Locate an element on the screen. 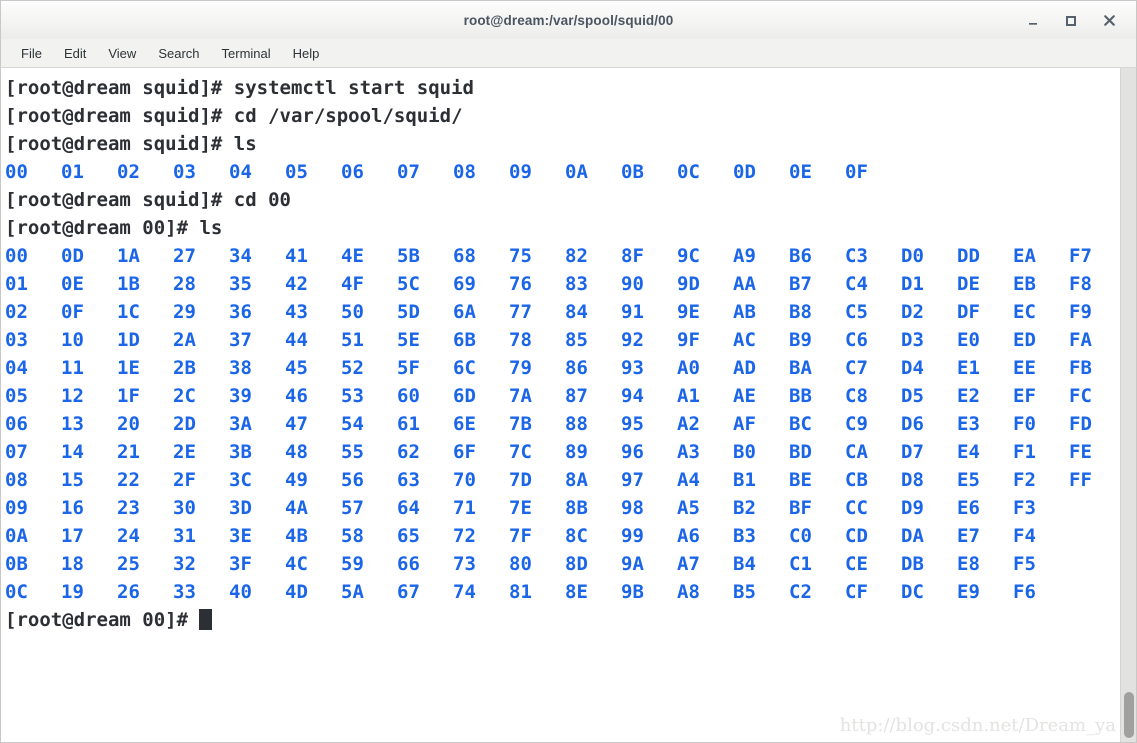 Image resolution: width=1137 pixels, height=743 pixels. directory-entry: CE is located at coordinates (856, 564).